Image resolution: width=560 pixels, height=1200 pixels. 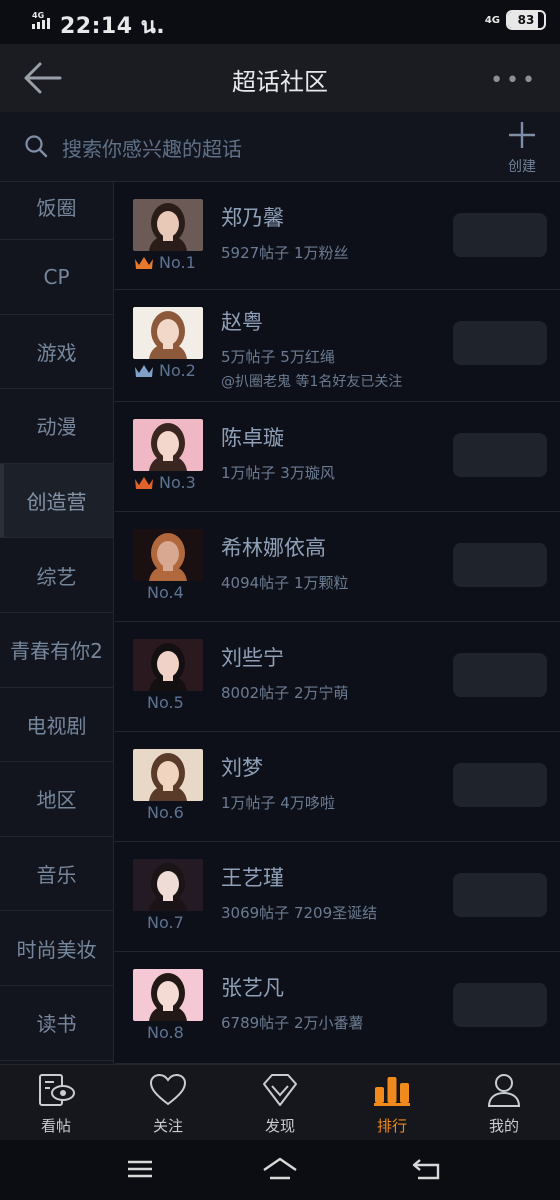 What do you see at coordinates (299, 913) in the screenshot?
I see `community-stats: 3069帖子 7209圣诞结` at bounding box center [299, 913].